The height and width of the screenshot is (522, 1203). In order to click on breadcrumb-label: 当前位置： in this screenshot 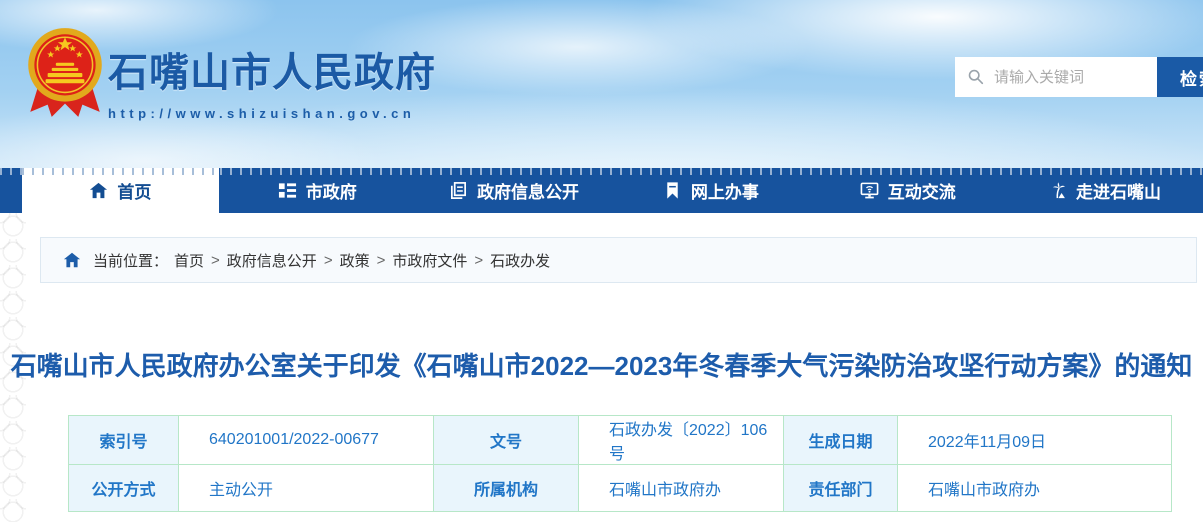, I will do `click(131, 261)`.